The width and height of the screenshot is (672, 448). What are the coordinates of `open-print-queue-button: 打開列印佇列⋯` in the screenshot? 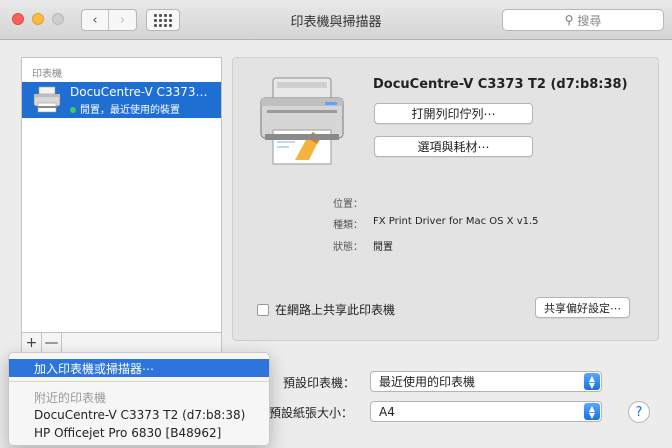 It's located at (453, 113).